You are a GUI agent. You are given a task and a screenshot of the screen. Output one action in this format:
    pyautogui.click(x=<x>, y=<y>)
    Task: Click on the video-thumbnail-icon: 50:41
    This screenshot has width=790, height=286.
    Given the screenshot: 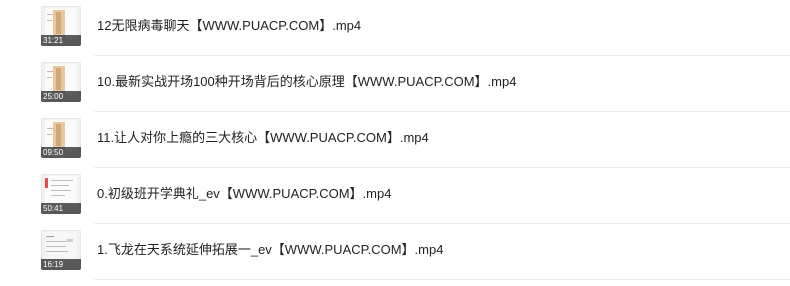 What is the action you would take?
    pyautogui.click(x=61, y=194)
    